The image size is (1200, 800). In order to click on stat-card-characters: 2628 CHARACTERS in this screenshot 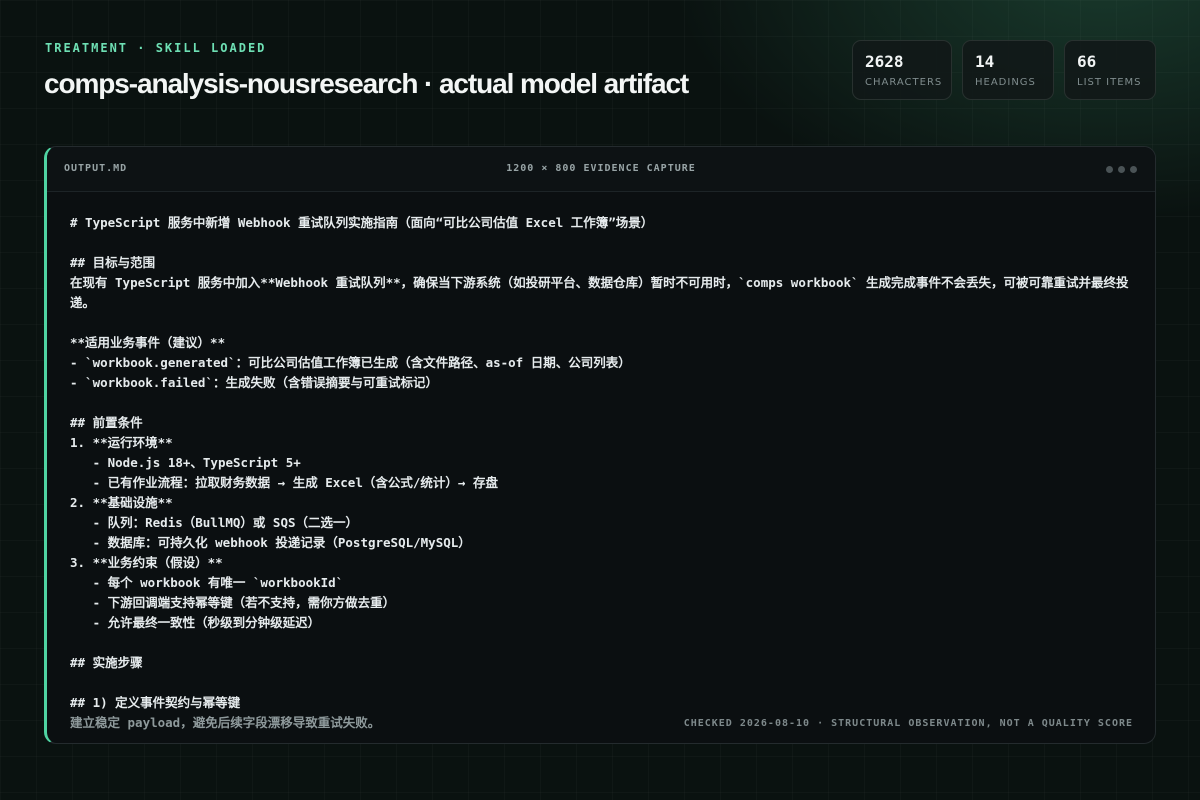, I will do `click(902, 70)`.